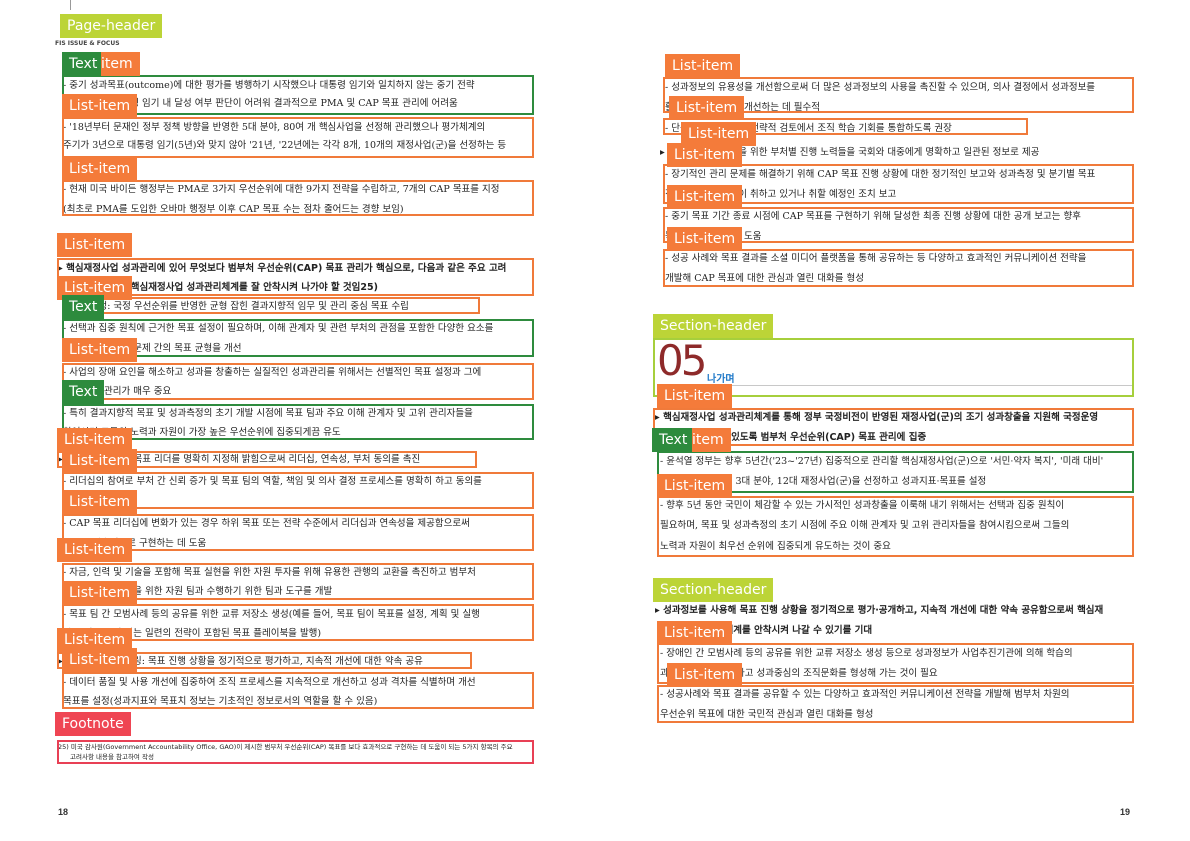  I want to click on tag-footnote: Footnote, so click(93, 724).